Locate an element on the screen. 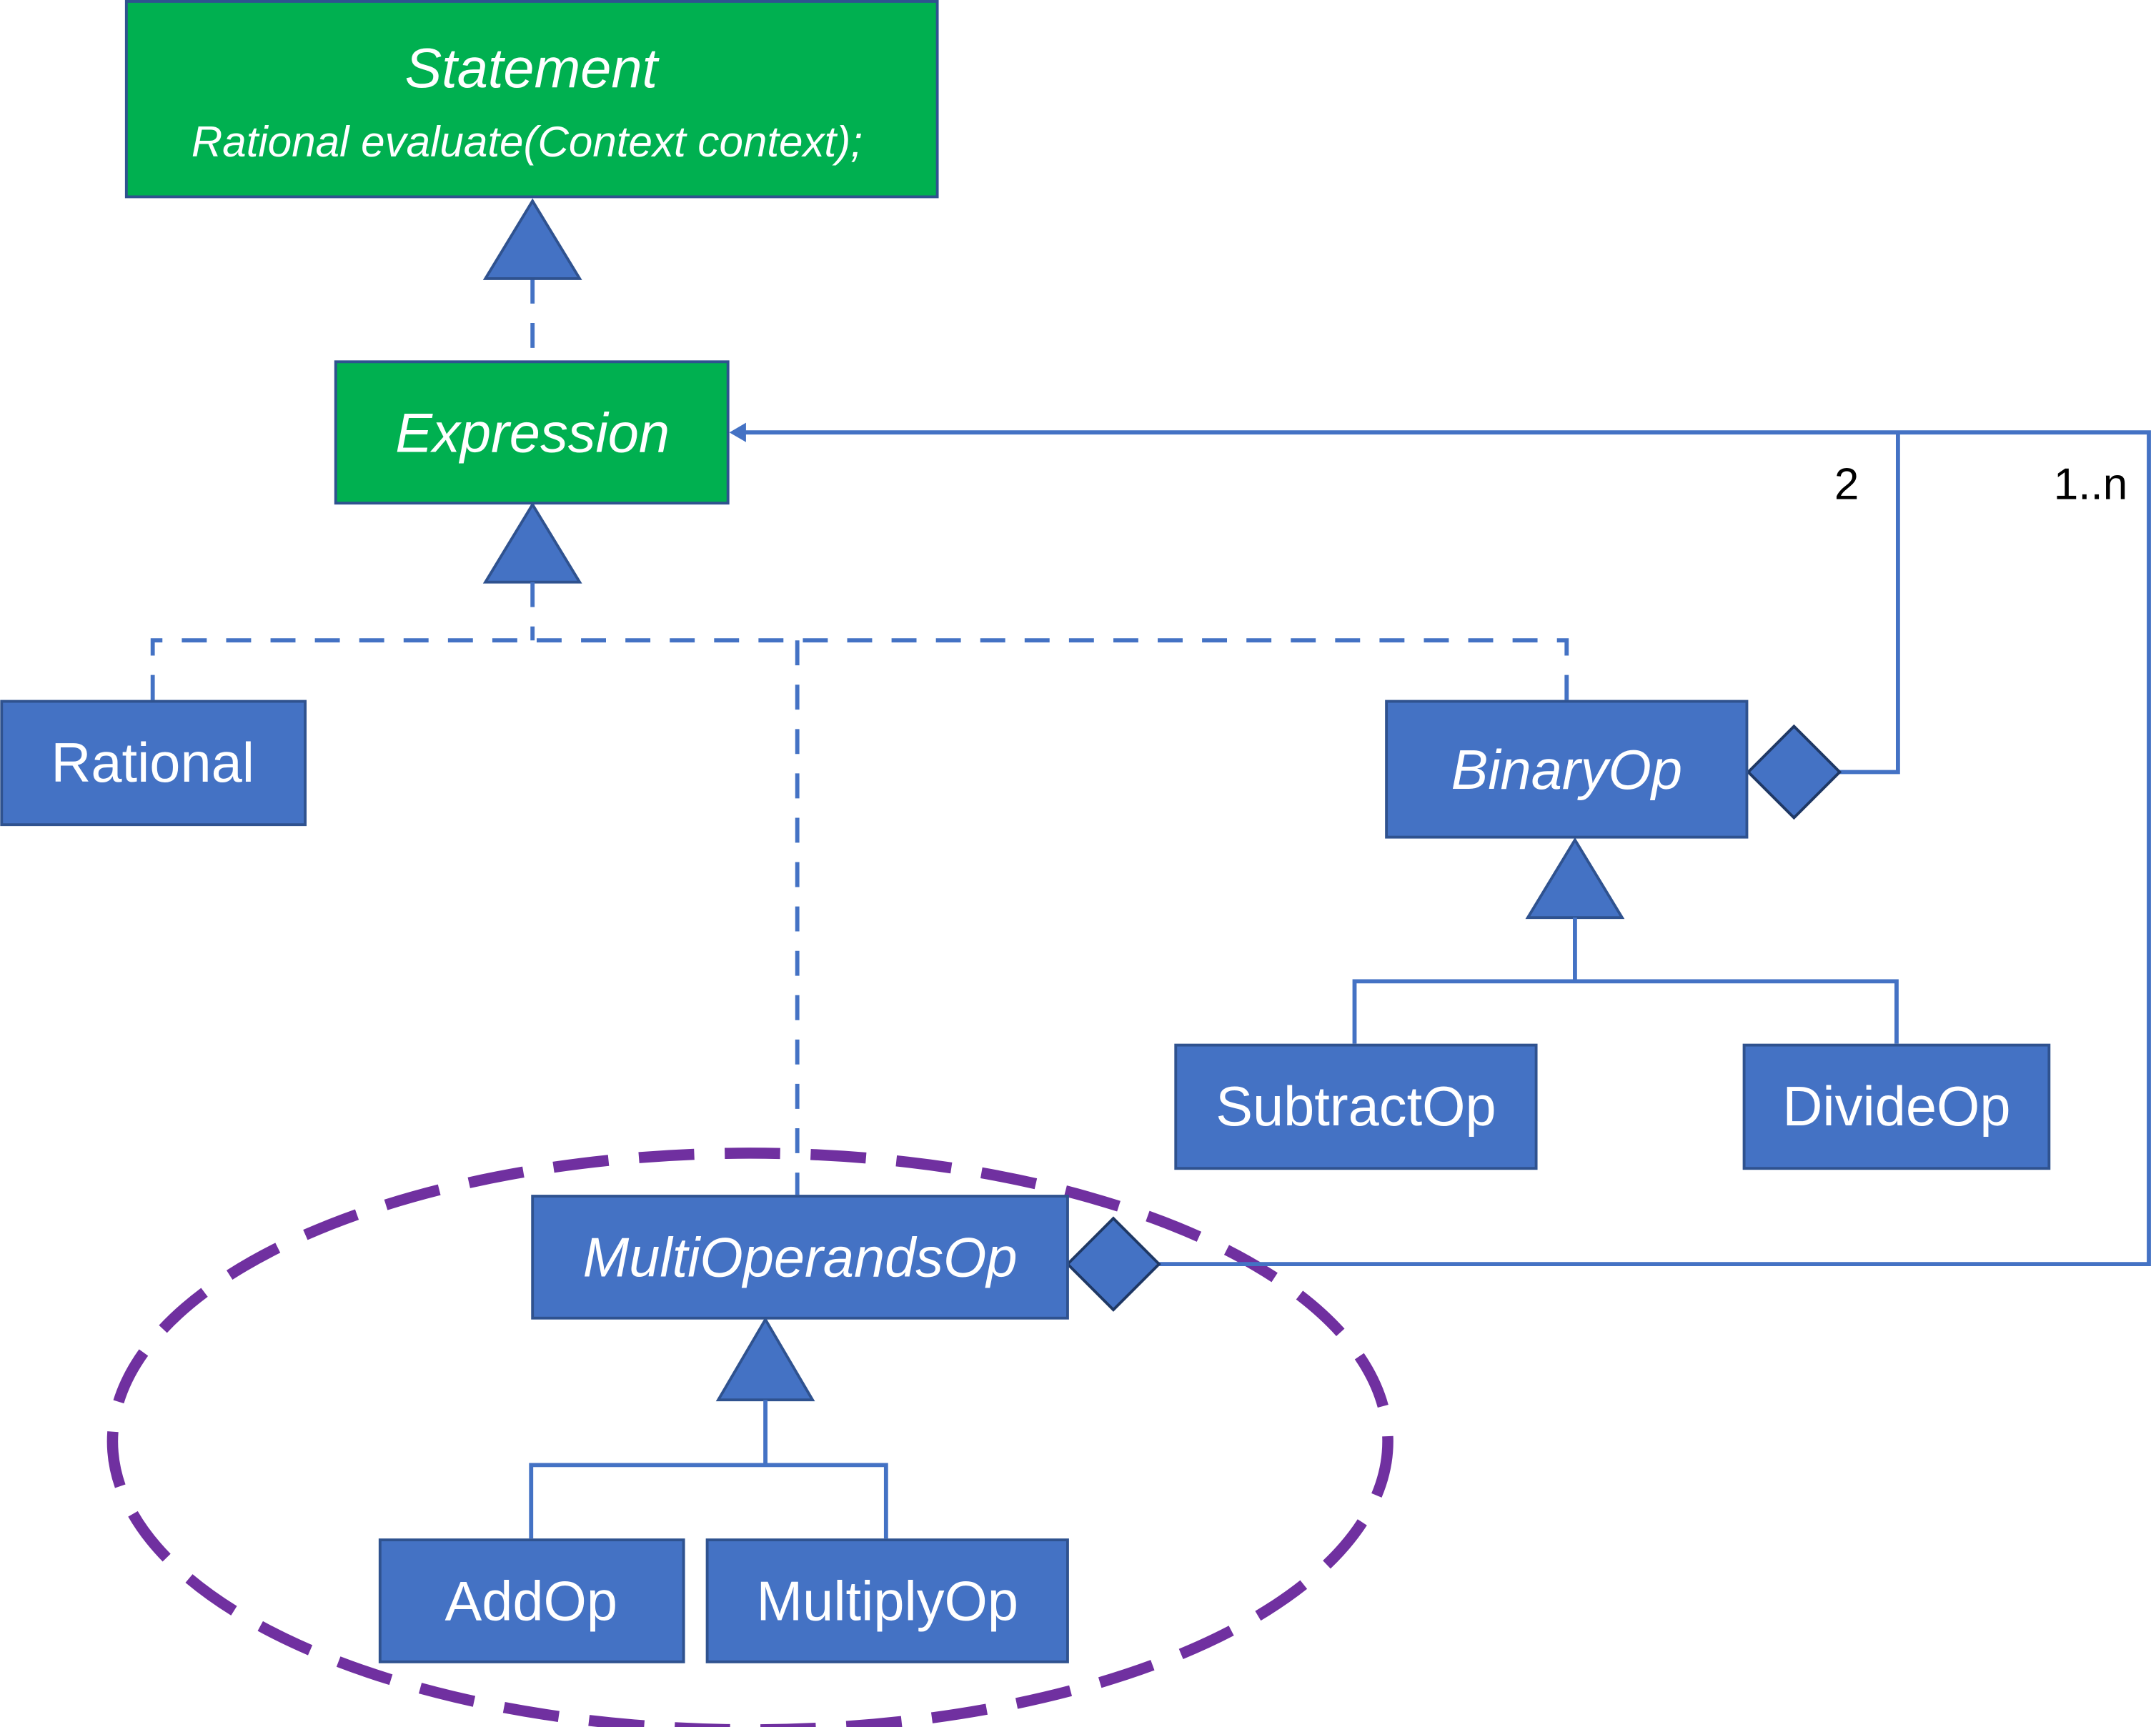 Image resolution: width=2156 pixels, height=1727 pixels. binaryop-name: BinaryOp is located at coordinates (1567, 771).